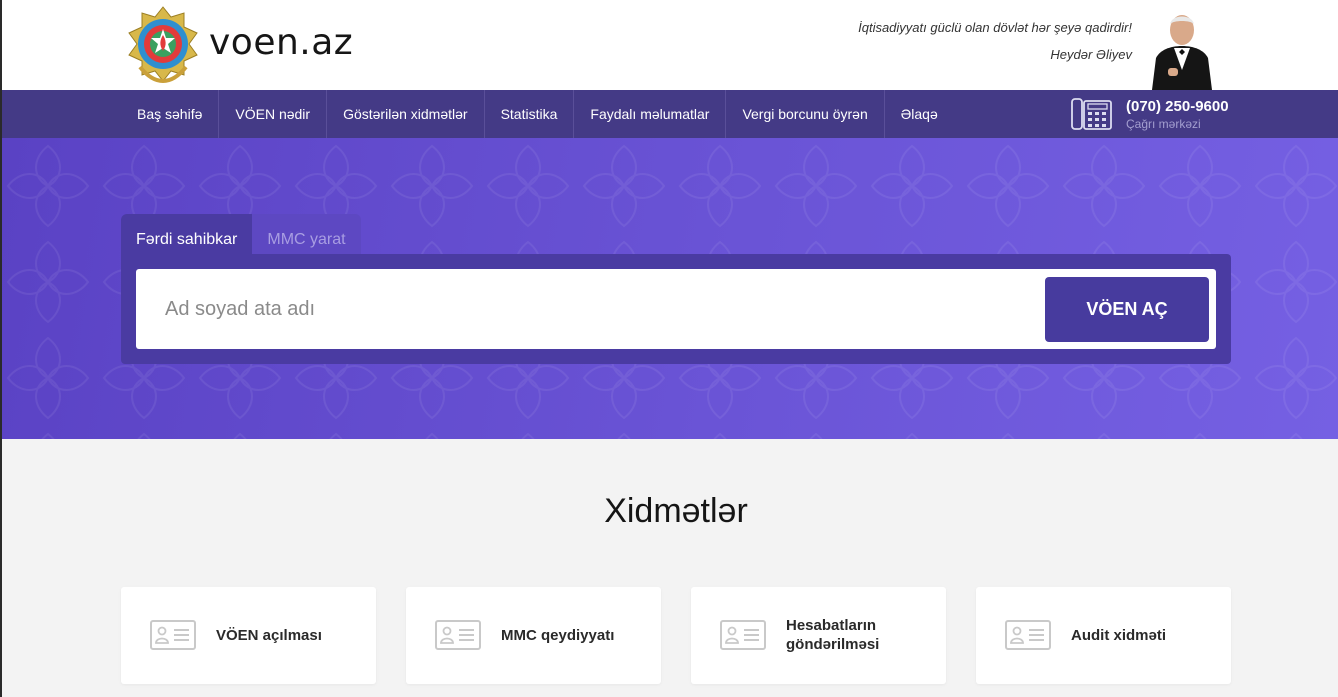 This screenshot has width=1338, height=697. Describe the element at coordinates (833, 635) in the screenshot. I see `service-card-label: Hesabatların göndərilməsi` at that location.